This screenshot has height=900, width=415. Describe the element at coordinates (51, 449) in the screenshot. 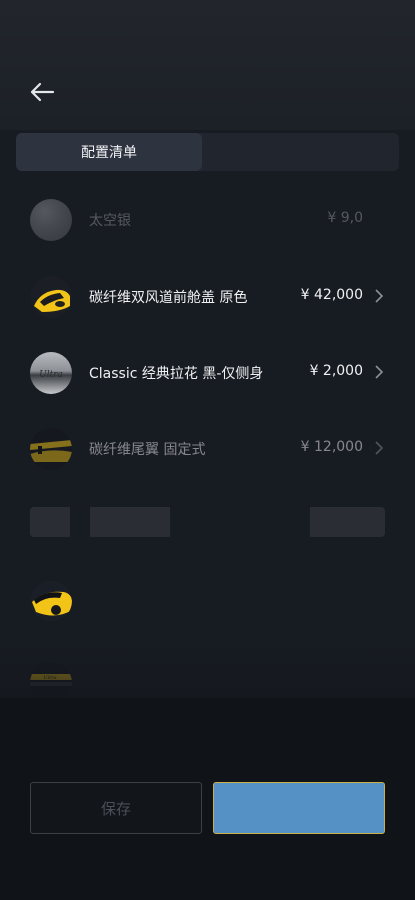

I see `rear-wing-thumbnail` at that location.